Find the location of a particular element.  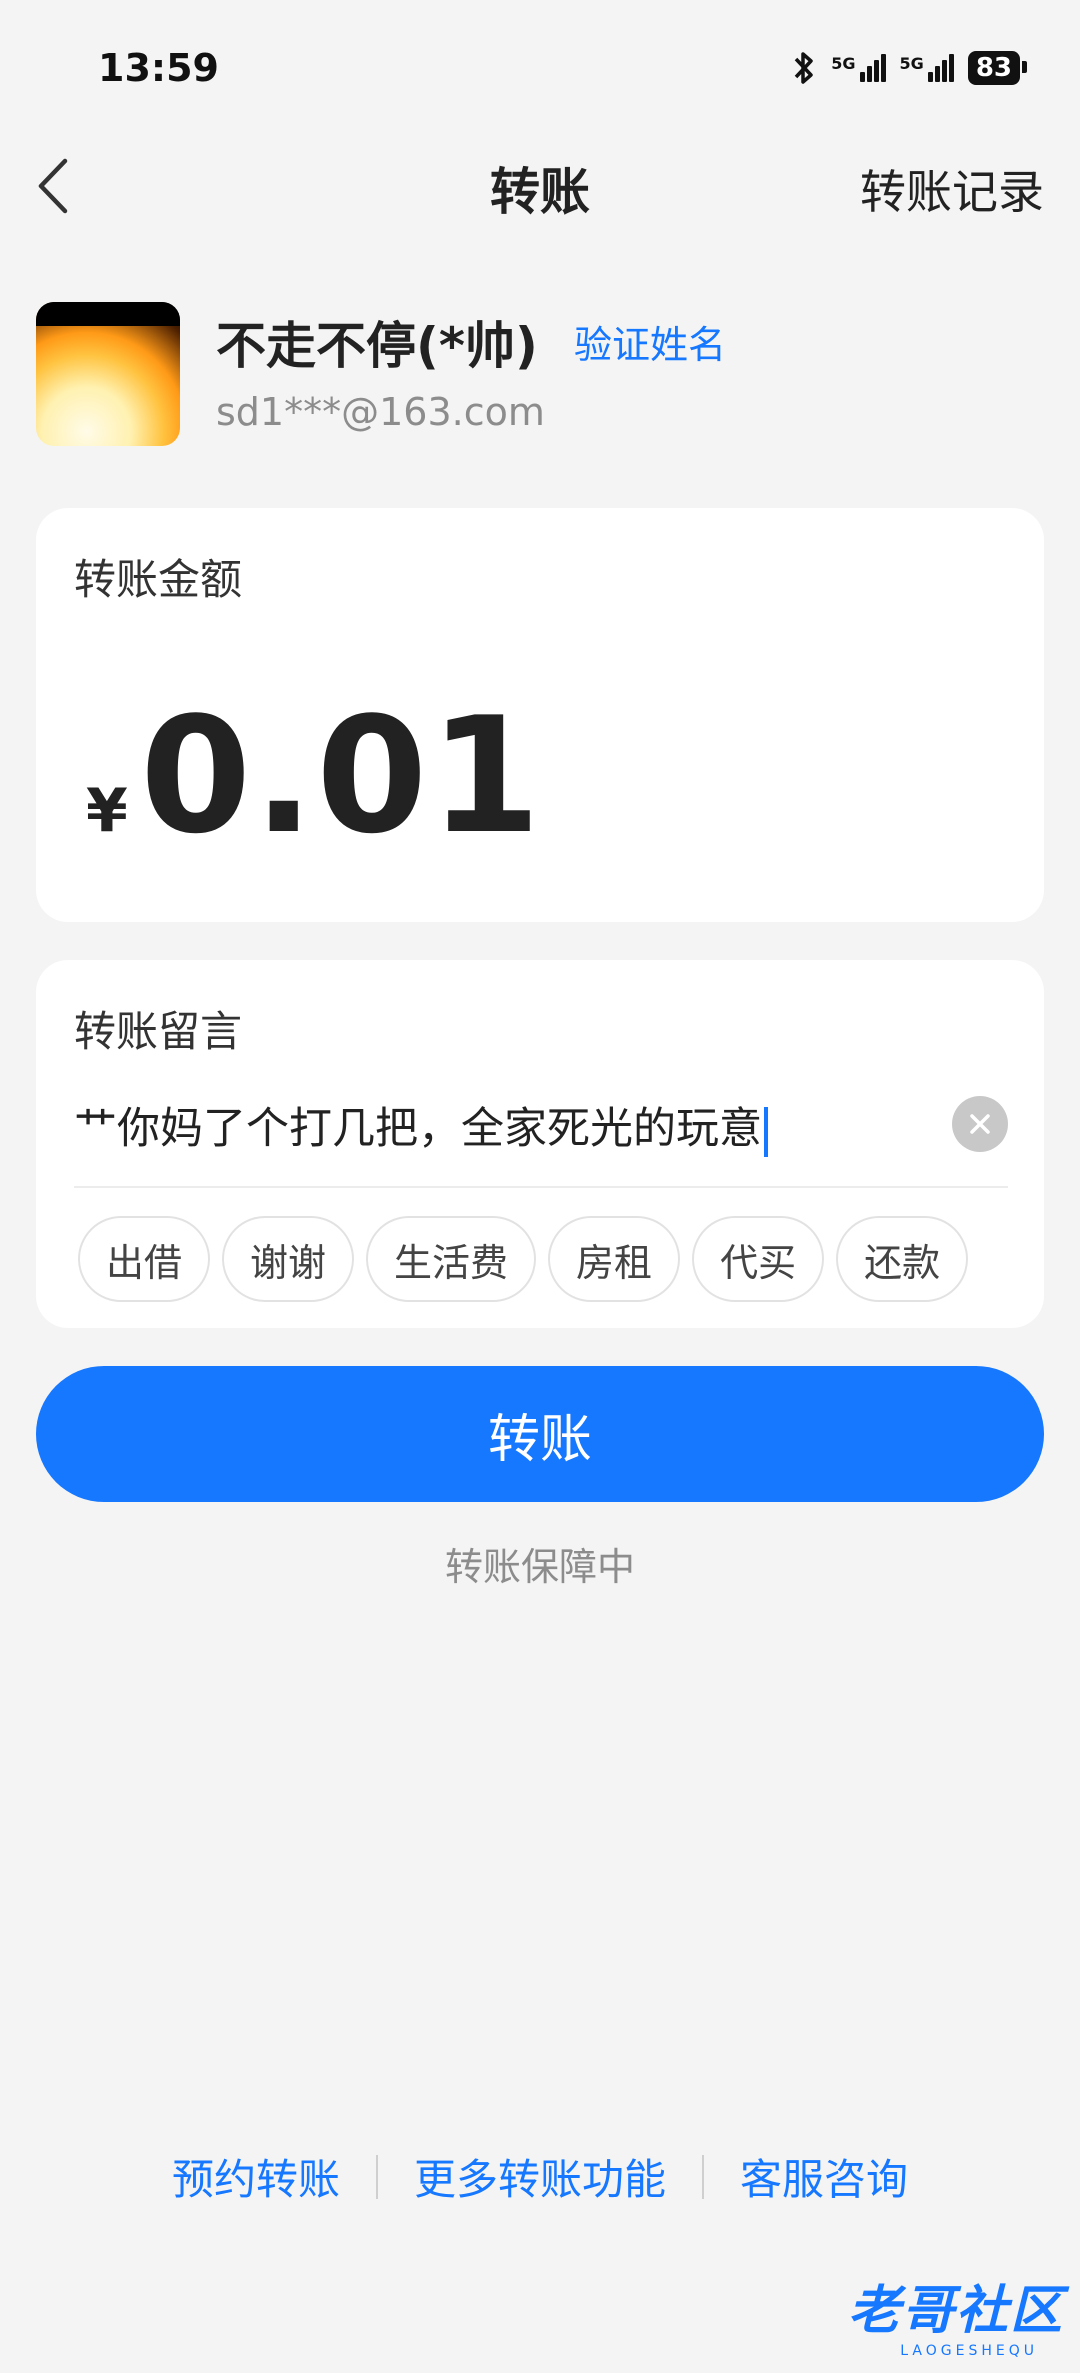

quick-message-chips: 出借 谢谢 生活费 房租 代买 还款 is located at coordinates (523, 1259).